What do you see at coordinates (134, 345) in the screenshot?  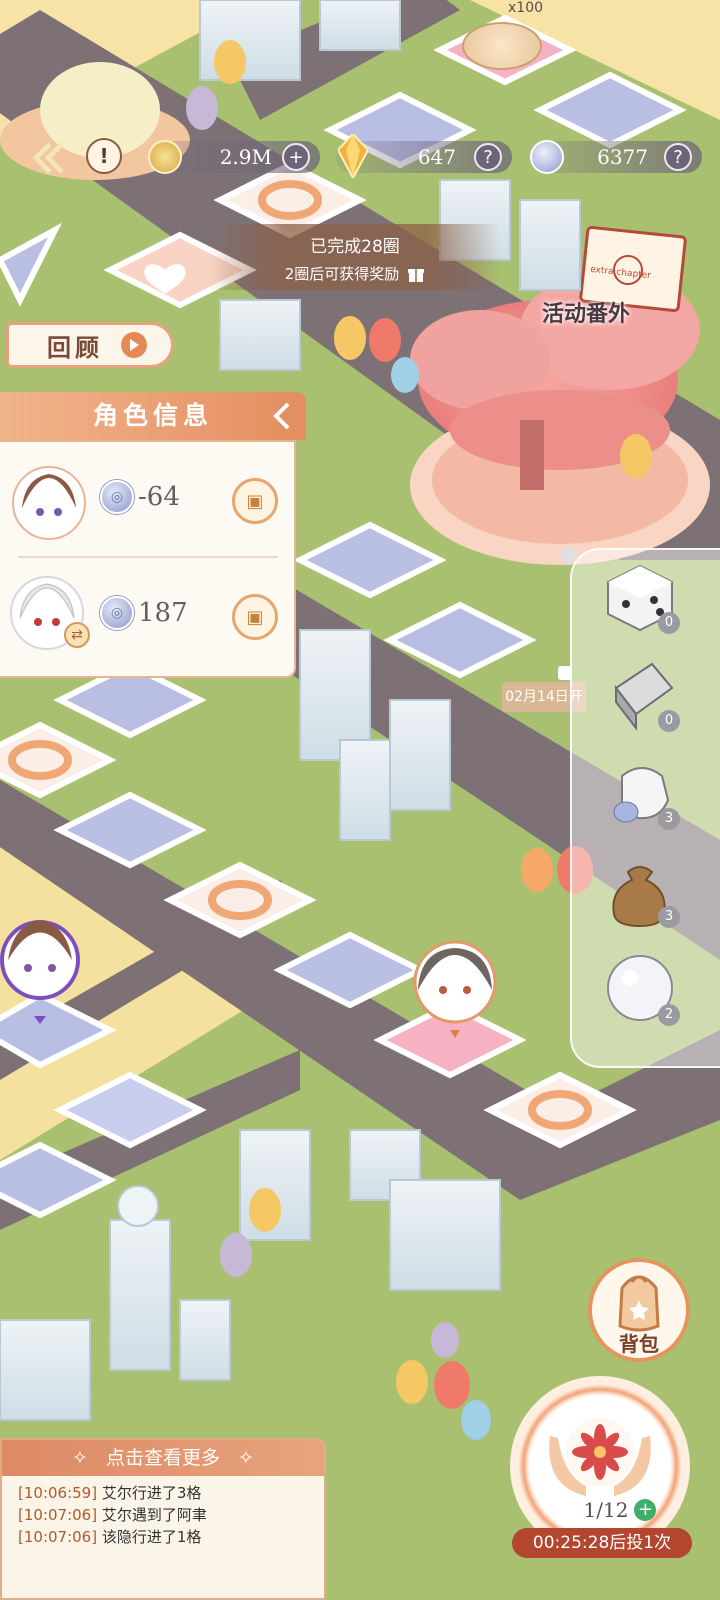 I see `play-icon` at bounding box center [134, 345].